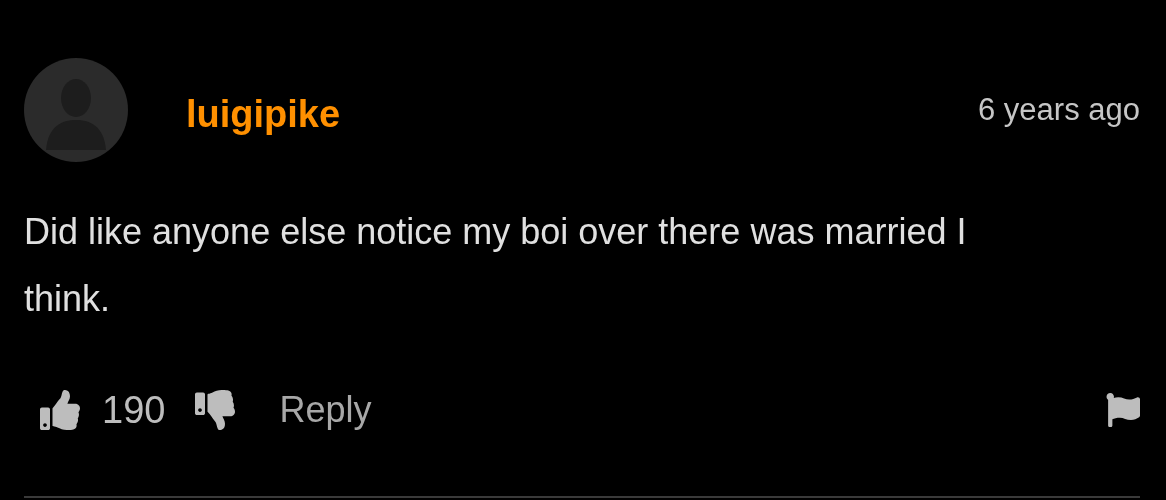 The image size is (1166, 500). Describe the element at coordinates (215, 410) in the screenshot. I see `thumbs-down-icon` at that location.